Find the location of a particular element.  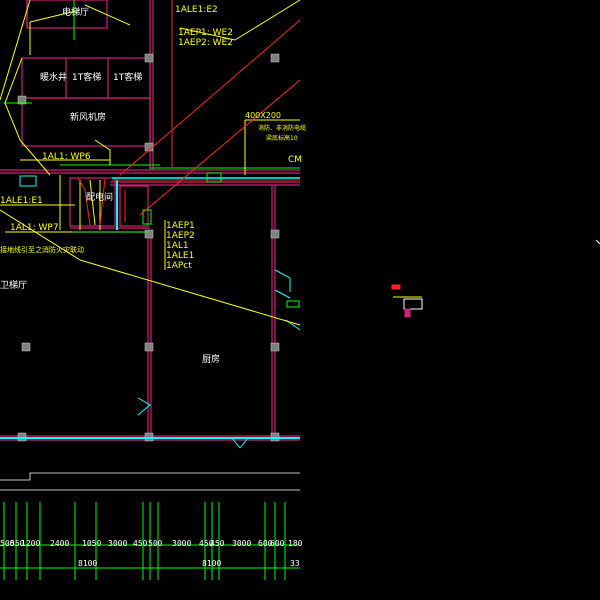

label-panel-1ale1: 1ALE1 is located at coordinates (180, 256).